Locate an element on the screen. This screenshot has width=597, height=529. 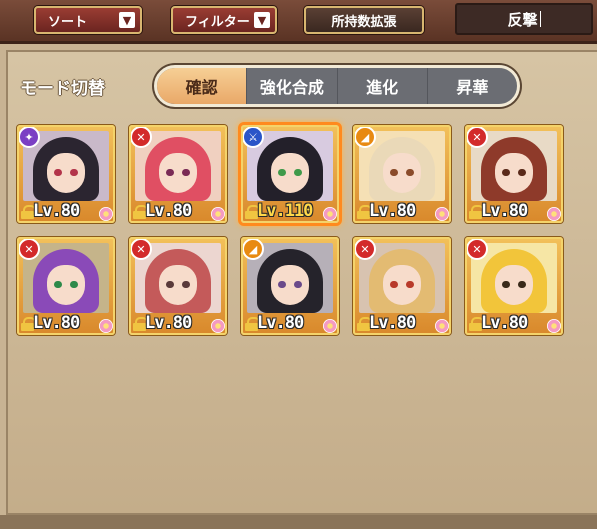
mode-tabs: 確認 強化合成 進化 昇華 is located at coordinates (337, 86).